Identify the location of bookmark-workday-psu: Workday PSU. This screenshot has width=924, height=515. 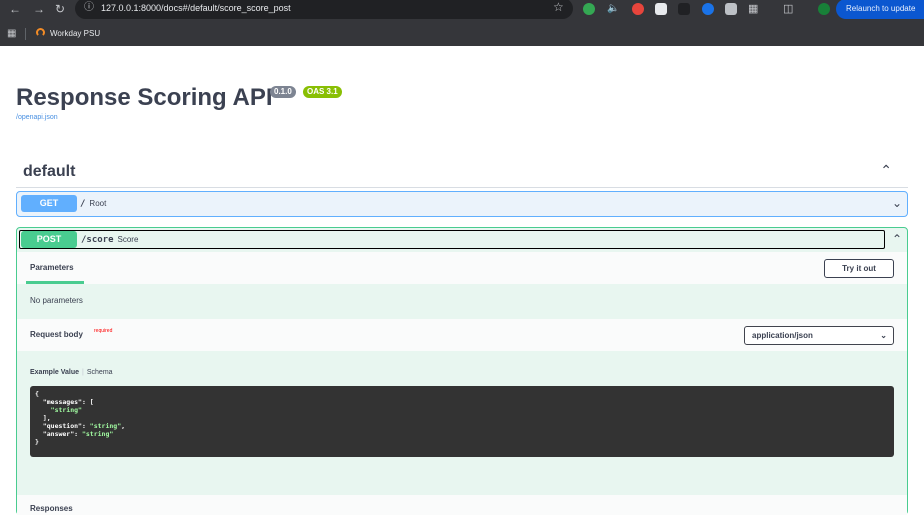
(68, 34).